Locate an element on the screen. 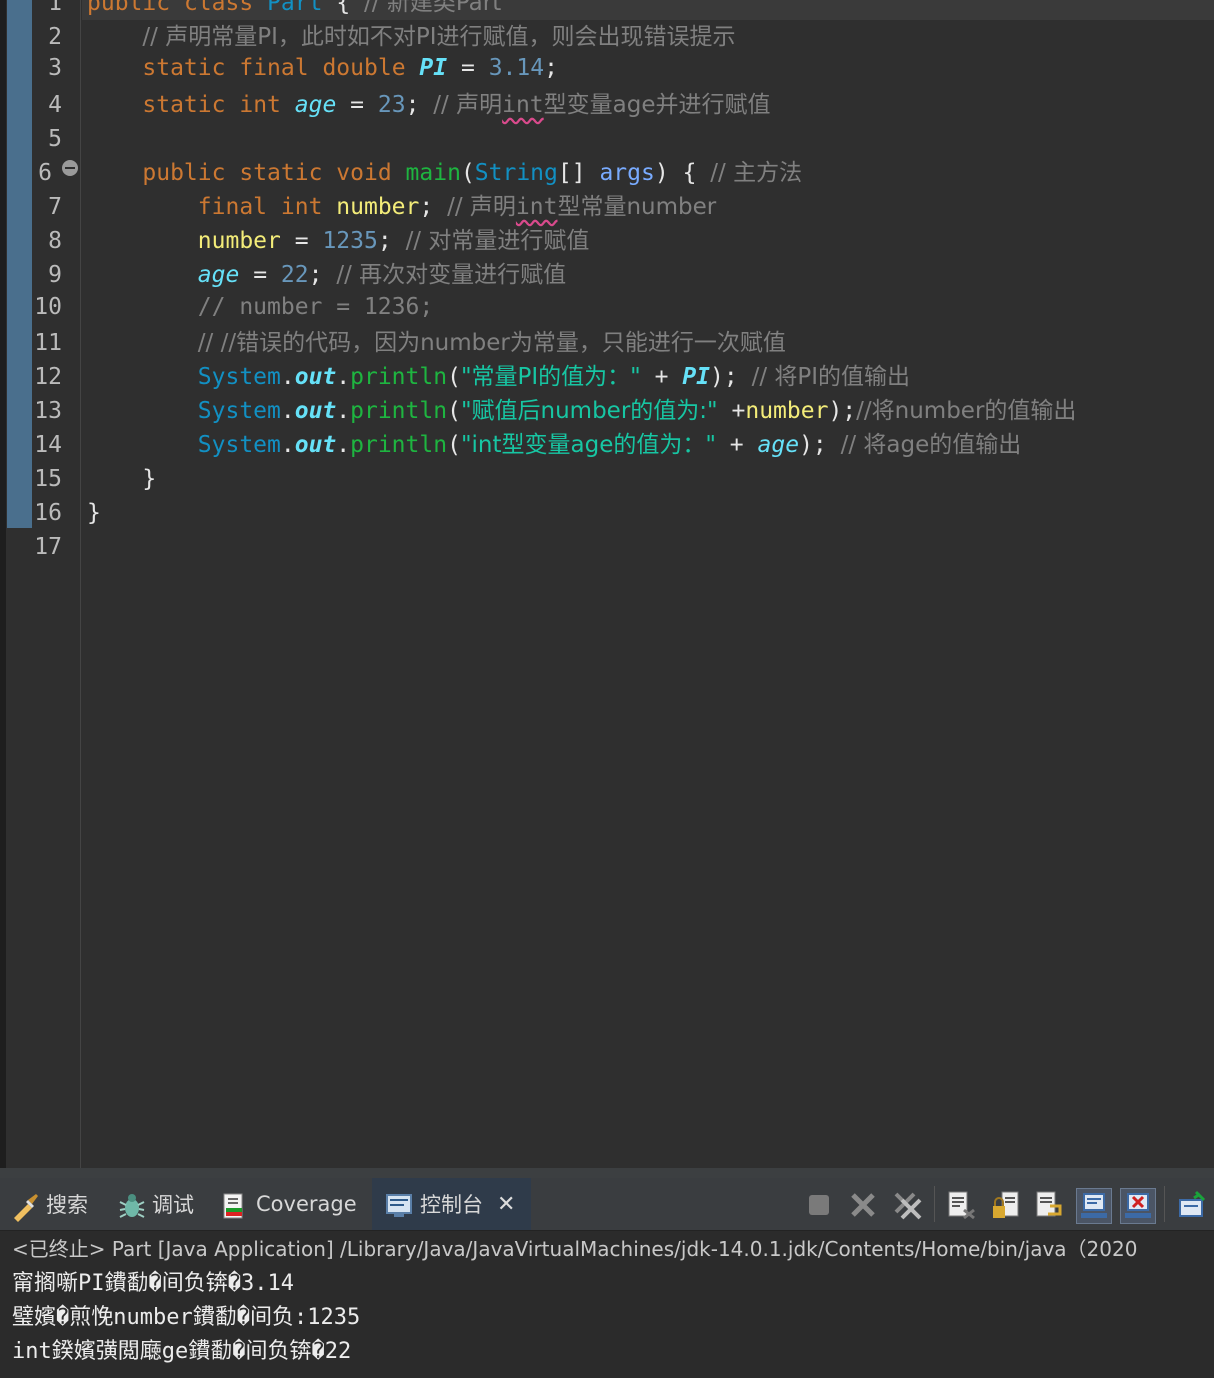 The image size is (1214, 1378). line-number: 15 is located at coordinates (48, 479).